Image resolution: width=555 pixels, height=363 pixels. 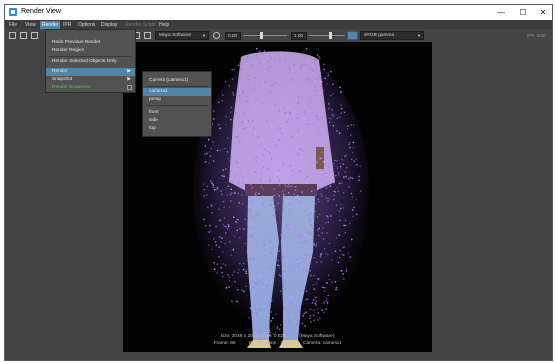 What do you see at coordinates (224, 343) in the screenshot?
I see `frame-text: Frame: 86` at bounding box center [224, 343].